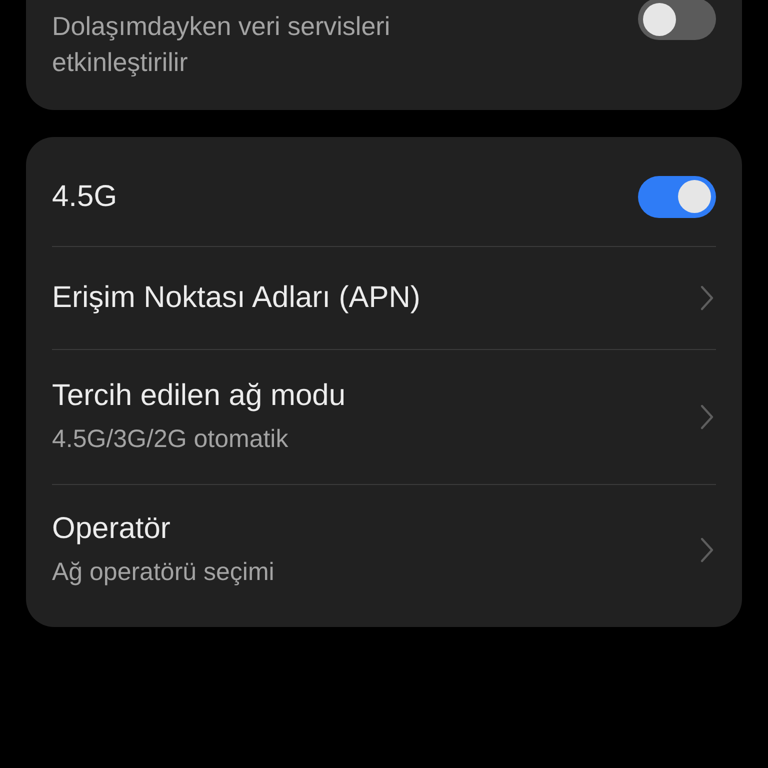 The height and width of the screenshot is (768, 768). What do you see at coordinates (163, 572) in the screenshot?
I see `row-subtitle: Ağ operatörü seçimi` at bounding box center [163, 572].